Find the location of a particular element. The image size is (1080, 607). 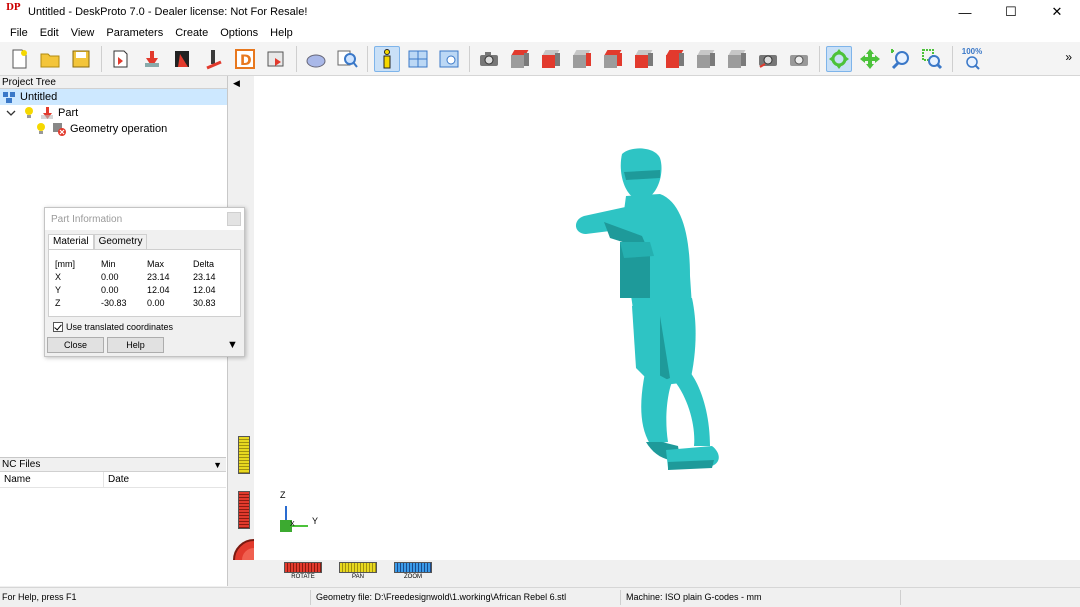

rotate-arrows-icon is located at coordinates (839, 58).